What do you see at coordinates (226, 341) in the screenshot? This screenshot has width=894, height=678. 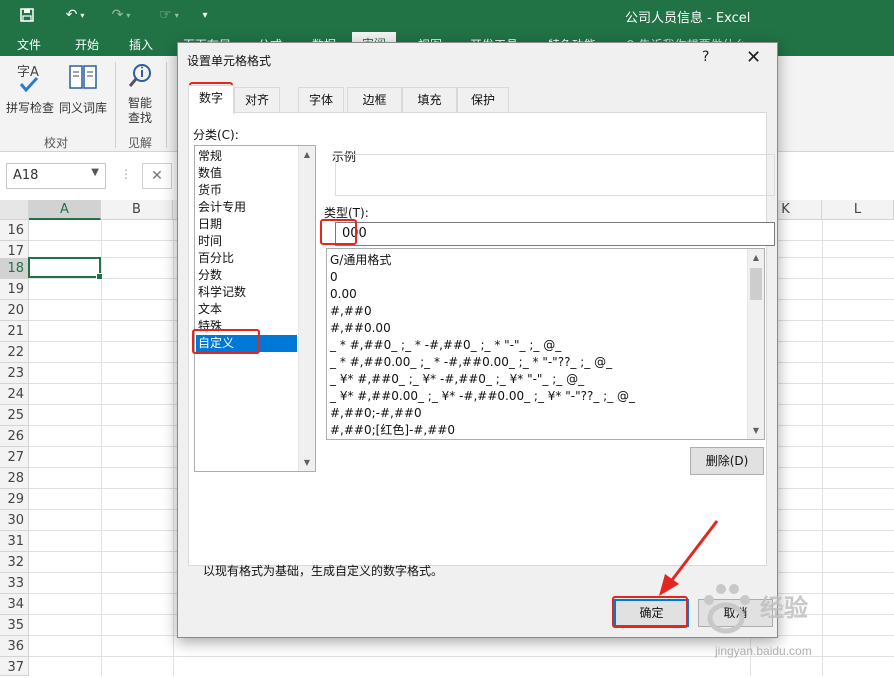 I see `highlight-custom-category` at bounding box center [226, 341].